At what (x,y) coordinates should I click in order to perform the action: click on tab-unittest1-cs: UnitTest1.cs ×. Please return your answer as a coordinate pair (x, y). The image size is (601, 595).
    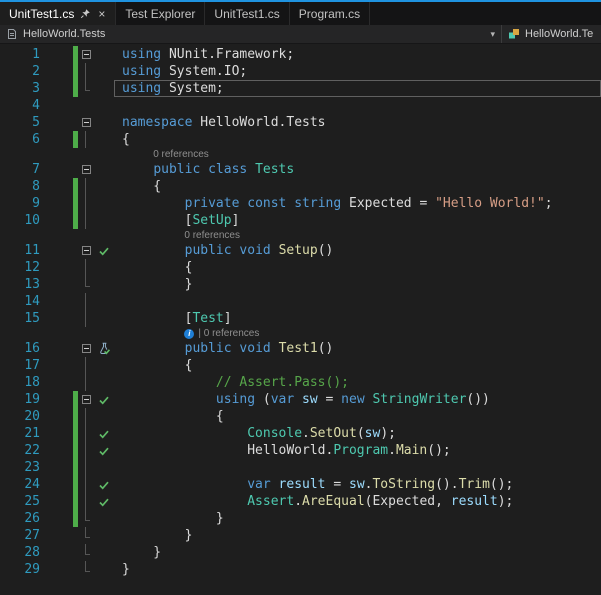
    Looking at the image, I should click on (58, 13).